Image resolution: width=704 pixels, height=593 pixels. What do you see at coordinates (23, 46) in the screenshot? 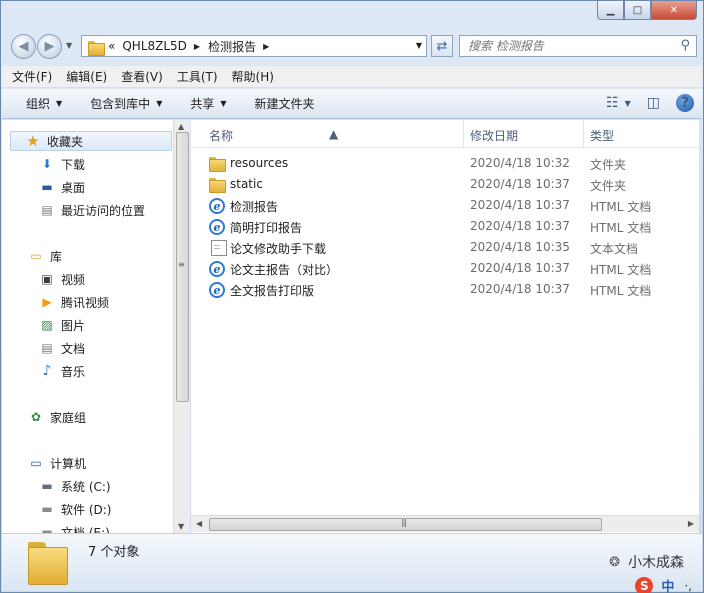
I see `back-button: ◀` at bounding box center [23, 46].